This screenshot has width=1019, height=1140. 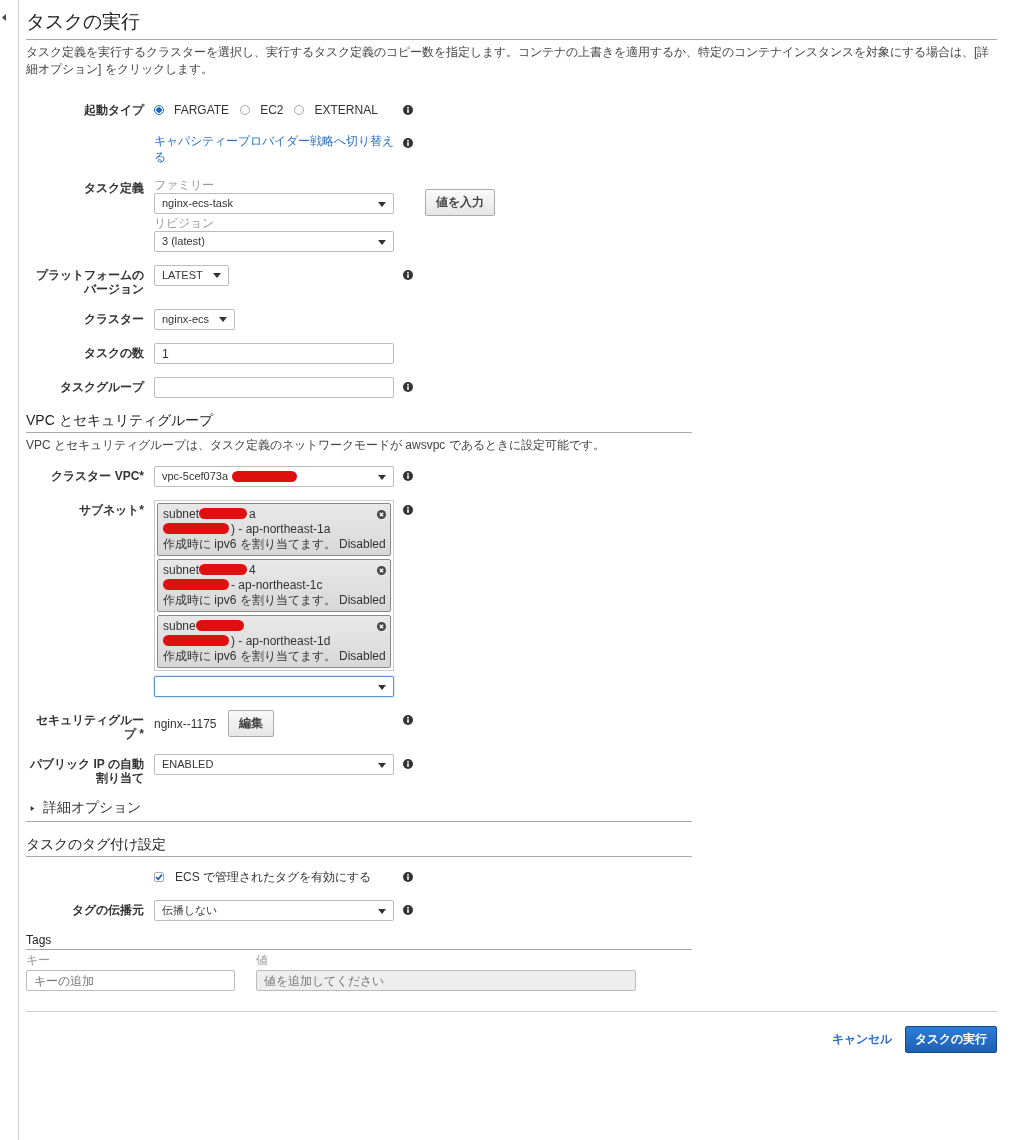 I want to click on radio-label: FARGATE, so click(x=202, y=110).